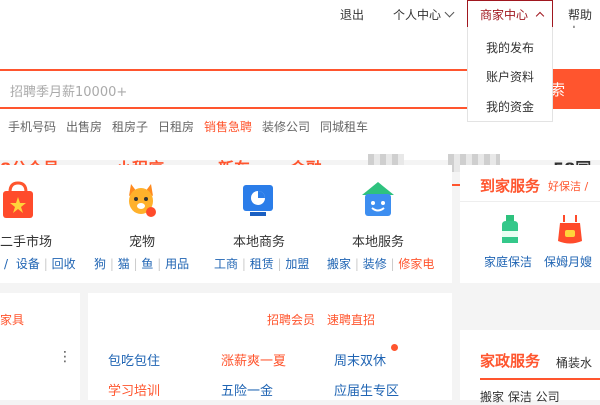  I want to click on category-subs: 工商 | 租赁 | 加盟, so click(262, 264).